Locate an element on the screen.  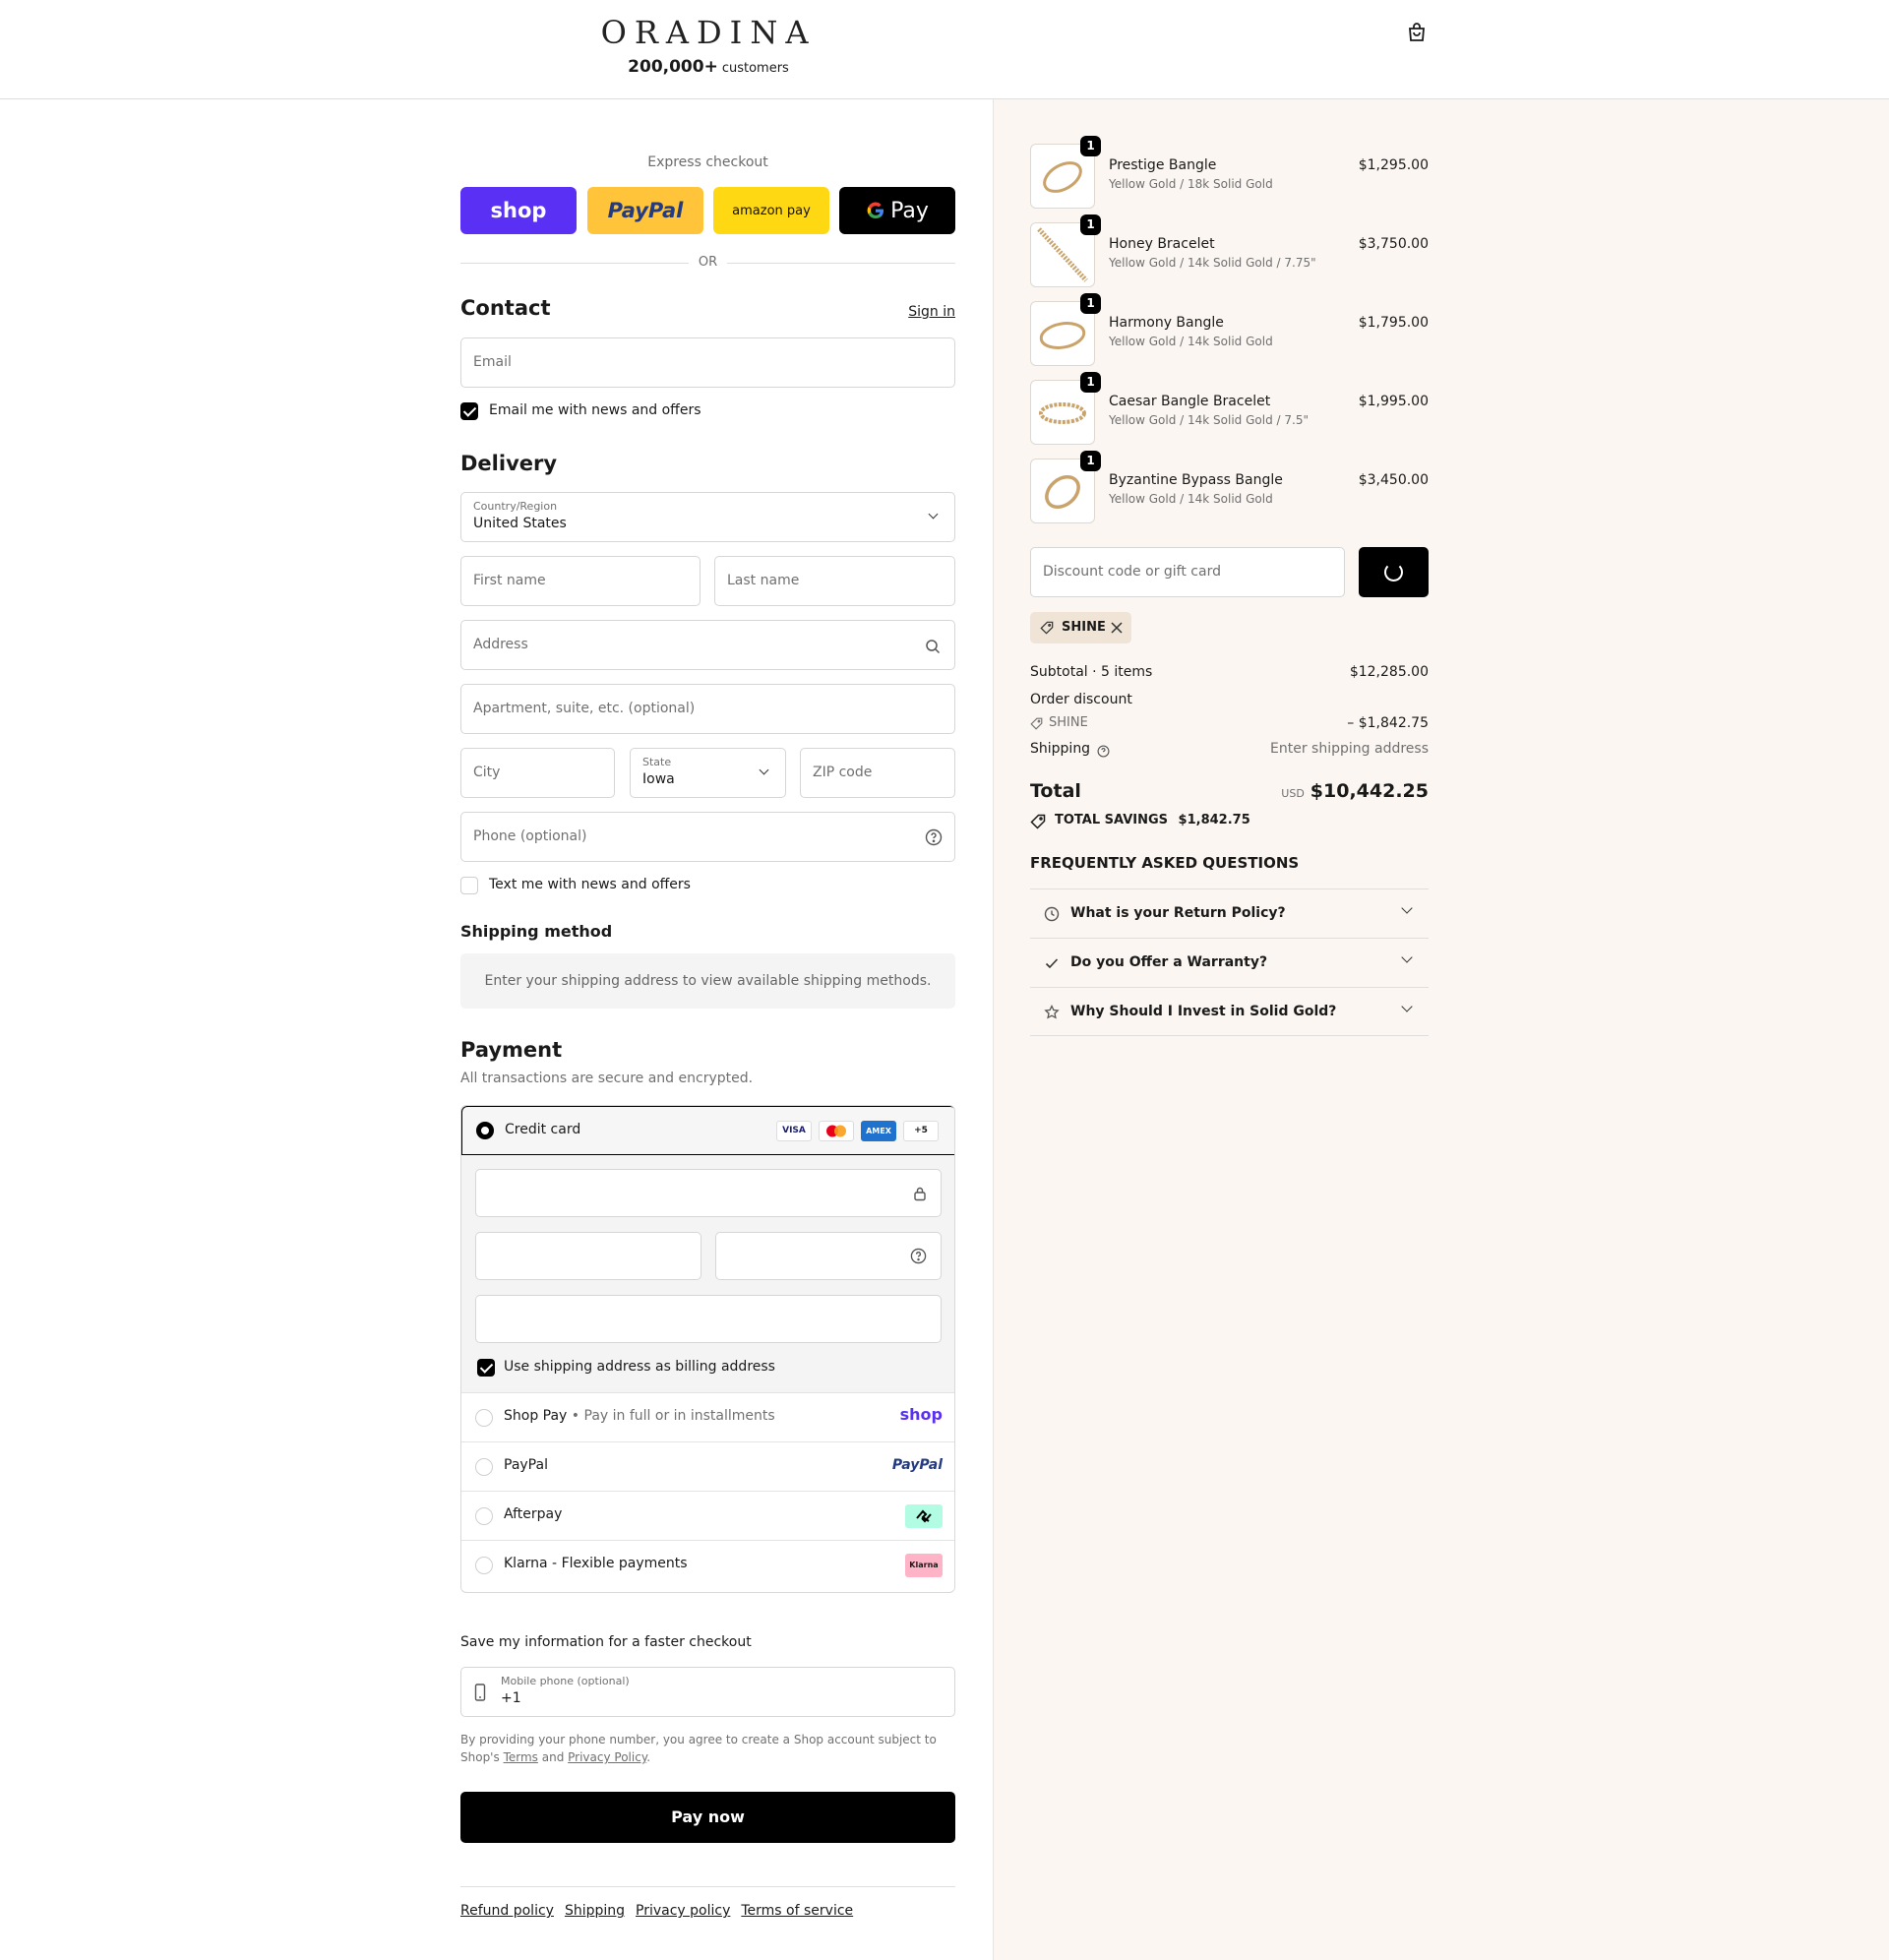
visa-logo: VISA is located at coordinates (794, 1131).